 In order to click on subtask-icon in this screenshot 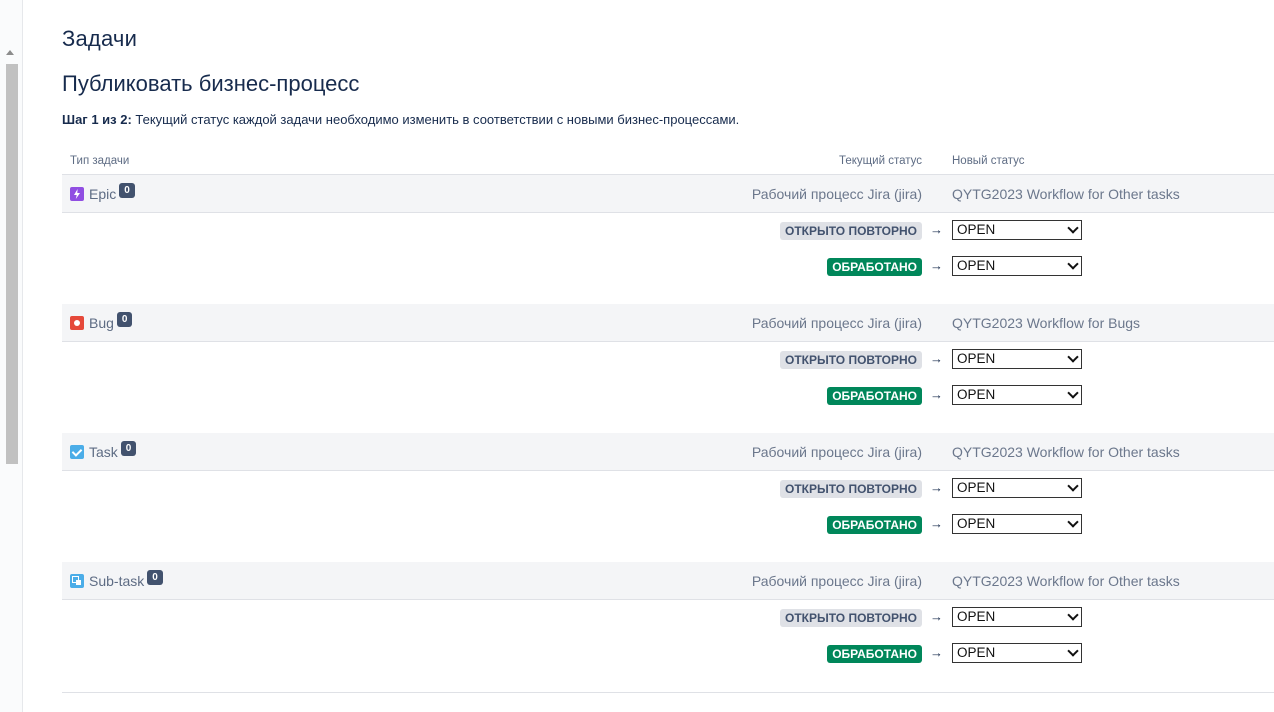, I will do `click(77, 581)`.